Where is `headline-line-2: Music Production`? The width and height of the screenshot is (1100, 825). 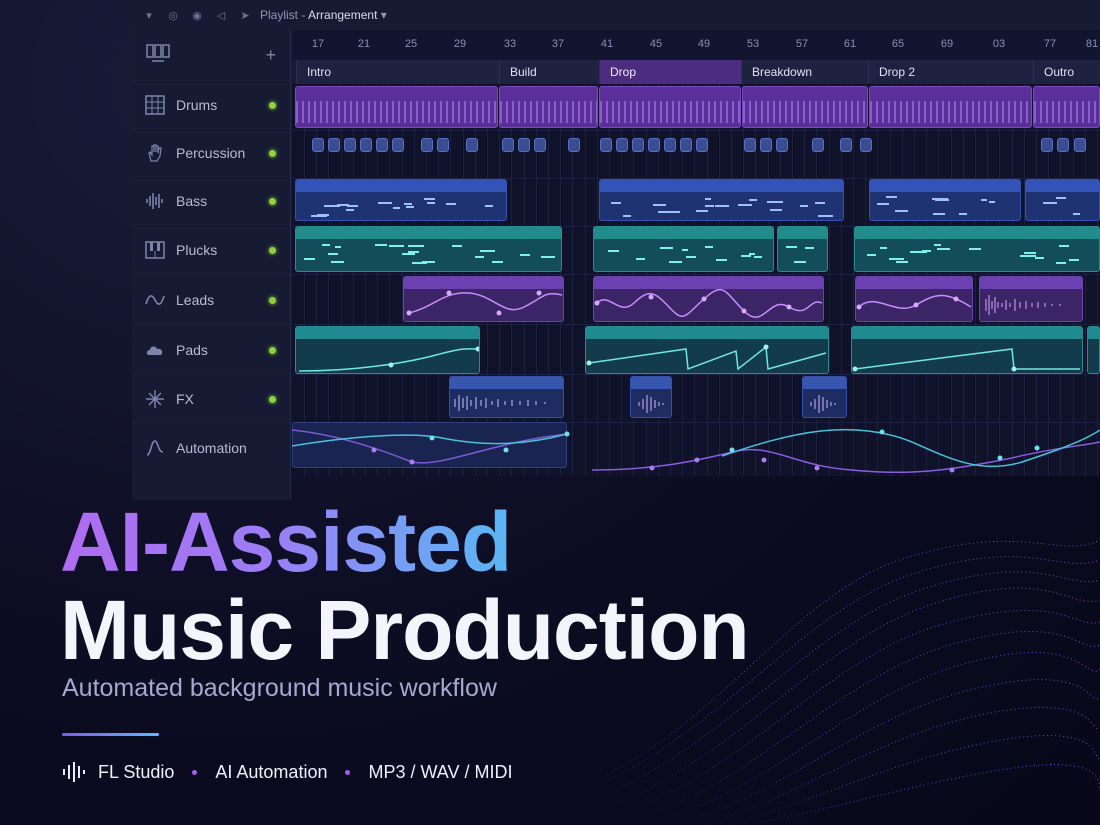
headline-line-2: Music Production is located at coordinates (405, 630).